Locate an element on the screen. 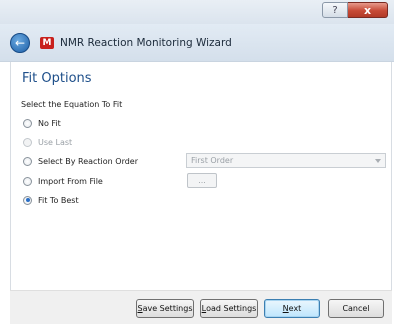 The image size is (394, 324). app-logo-icon: M is located at coordinates (47, 43).